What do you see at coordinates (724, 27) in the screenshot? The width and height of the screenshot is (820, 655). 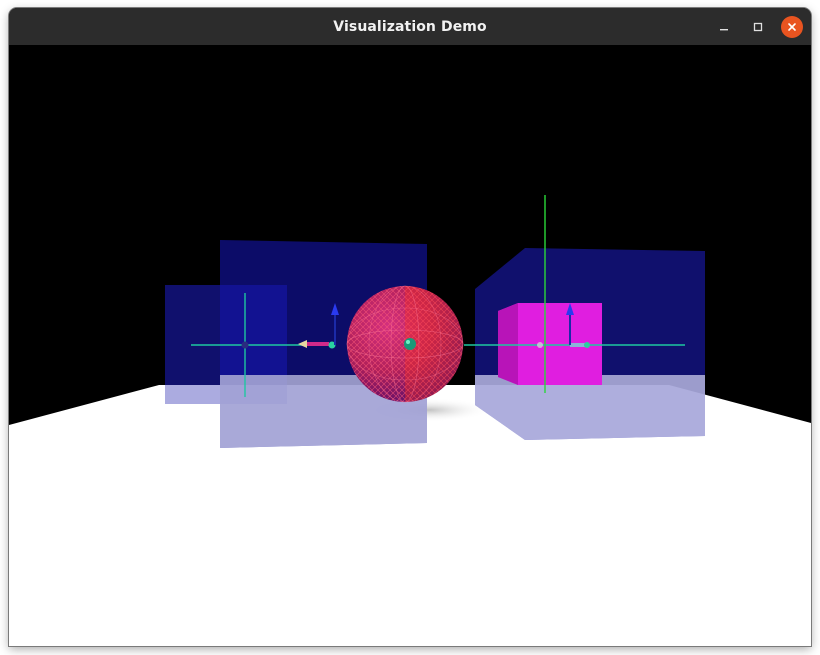 I see `minimize-button` at bounding box center [724, 27].